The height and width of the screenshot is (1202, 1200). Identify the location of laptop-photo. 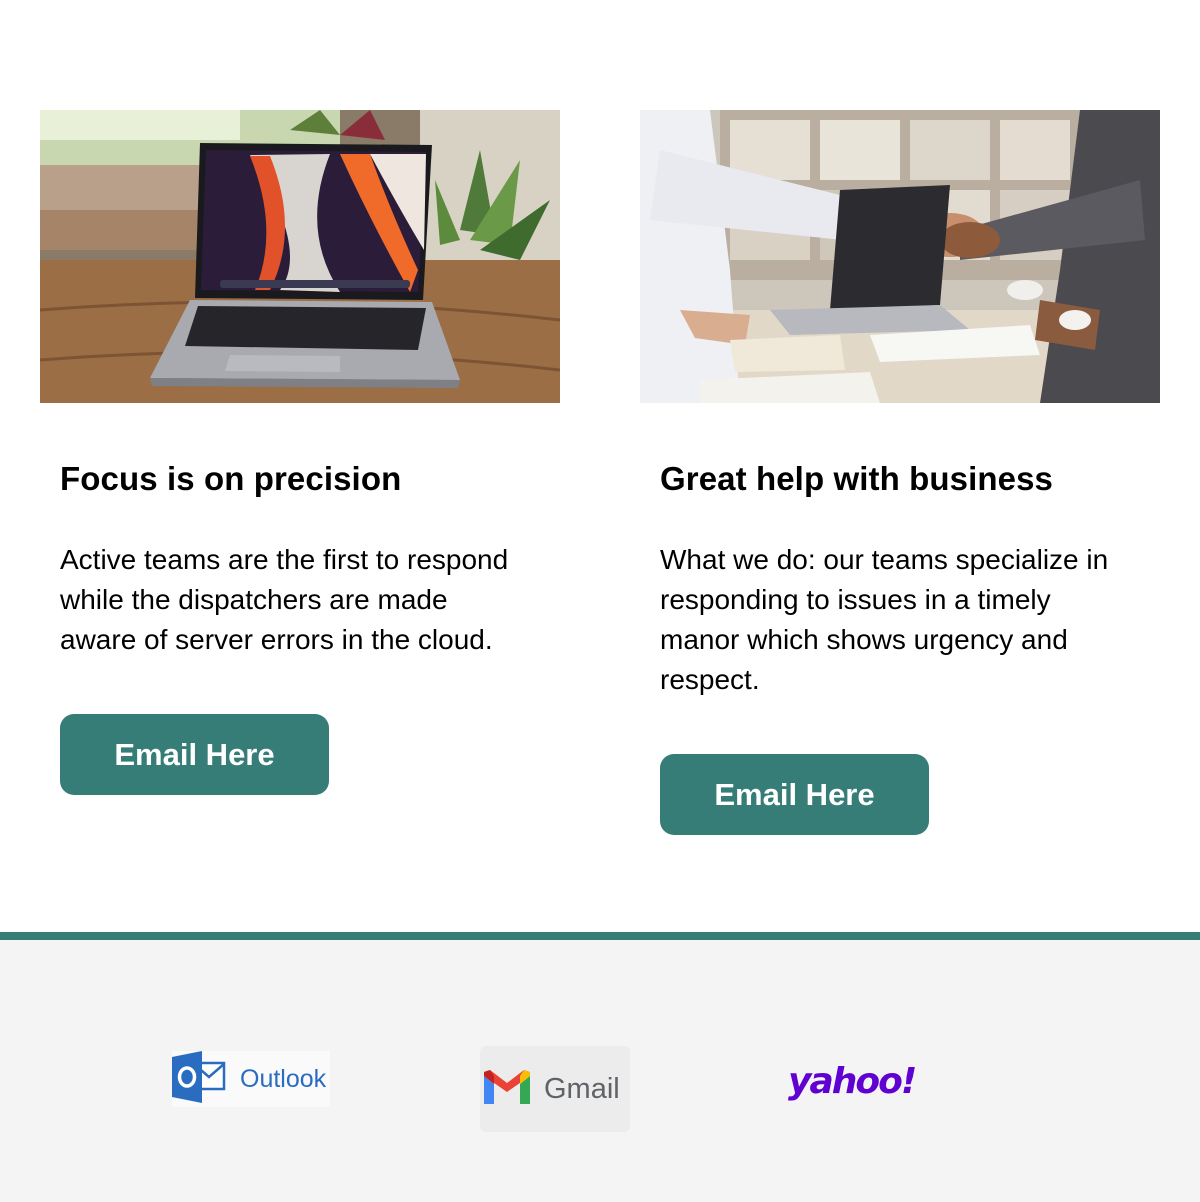
(300, 256).